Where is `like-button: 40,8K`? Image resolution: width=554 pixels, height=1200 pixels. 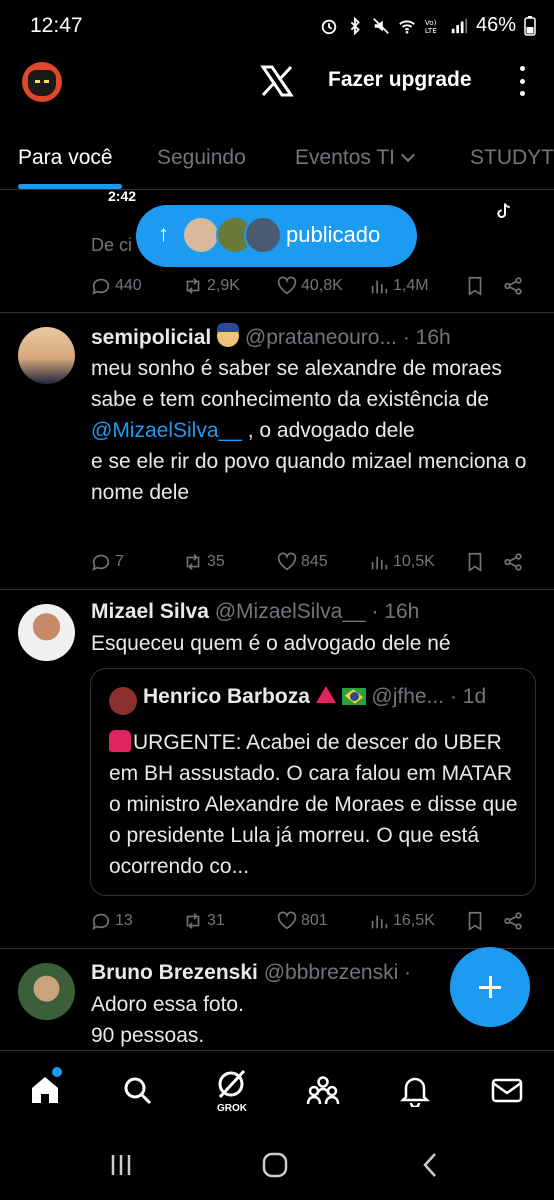
like-button: 40,8K is located at coordinates (309, 286).